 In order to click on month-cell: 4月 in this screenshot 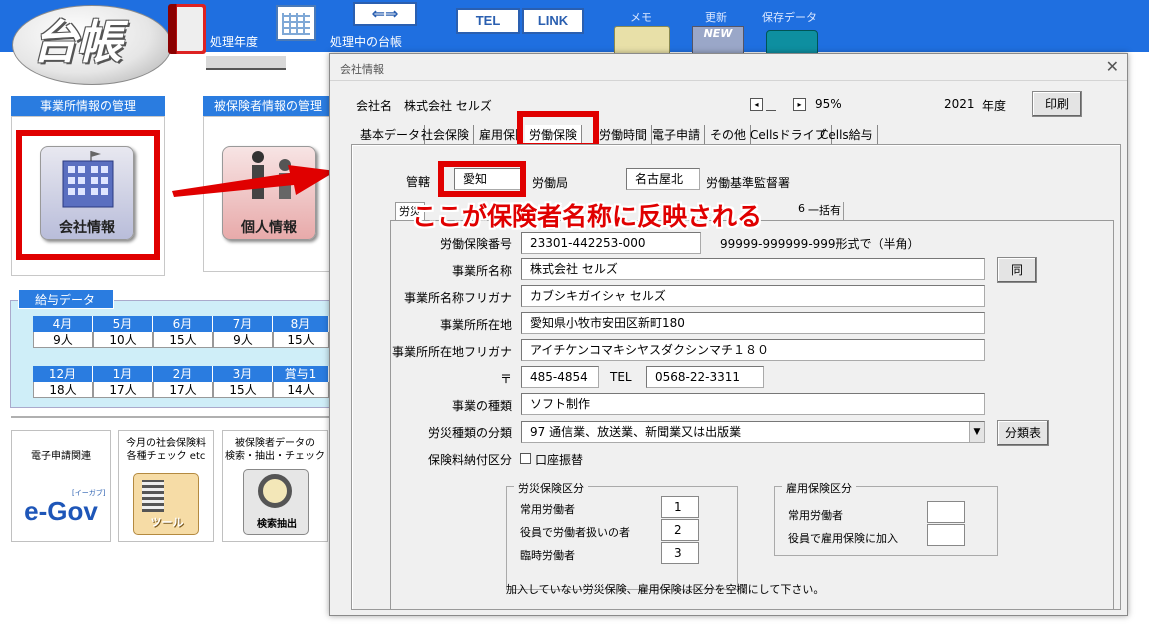, I will do `click(63, 324)`.